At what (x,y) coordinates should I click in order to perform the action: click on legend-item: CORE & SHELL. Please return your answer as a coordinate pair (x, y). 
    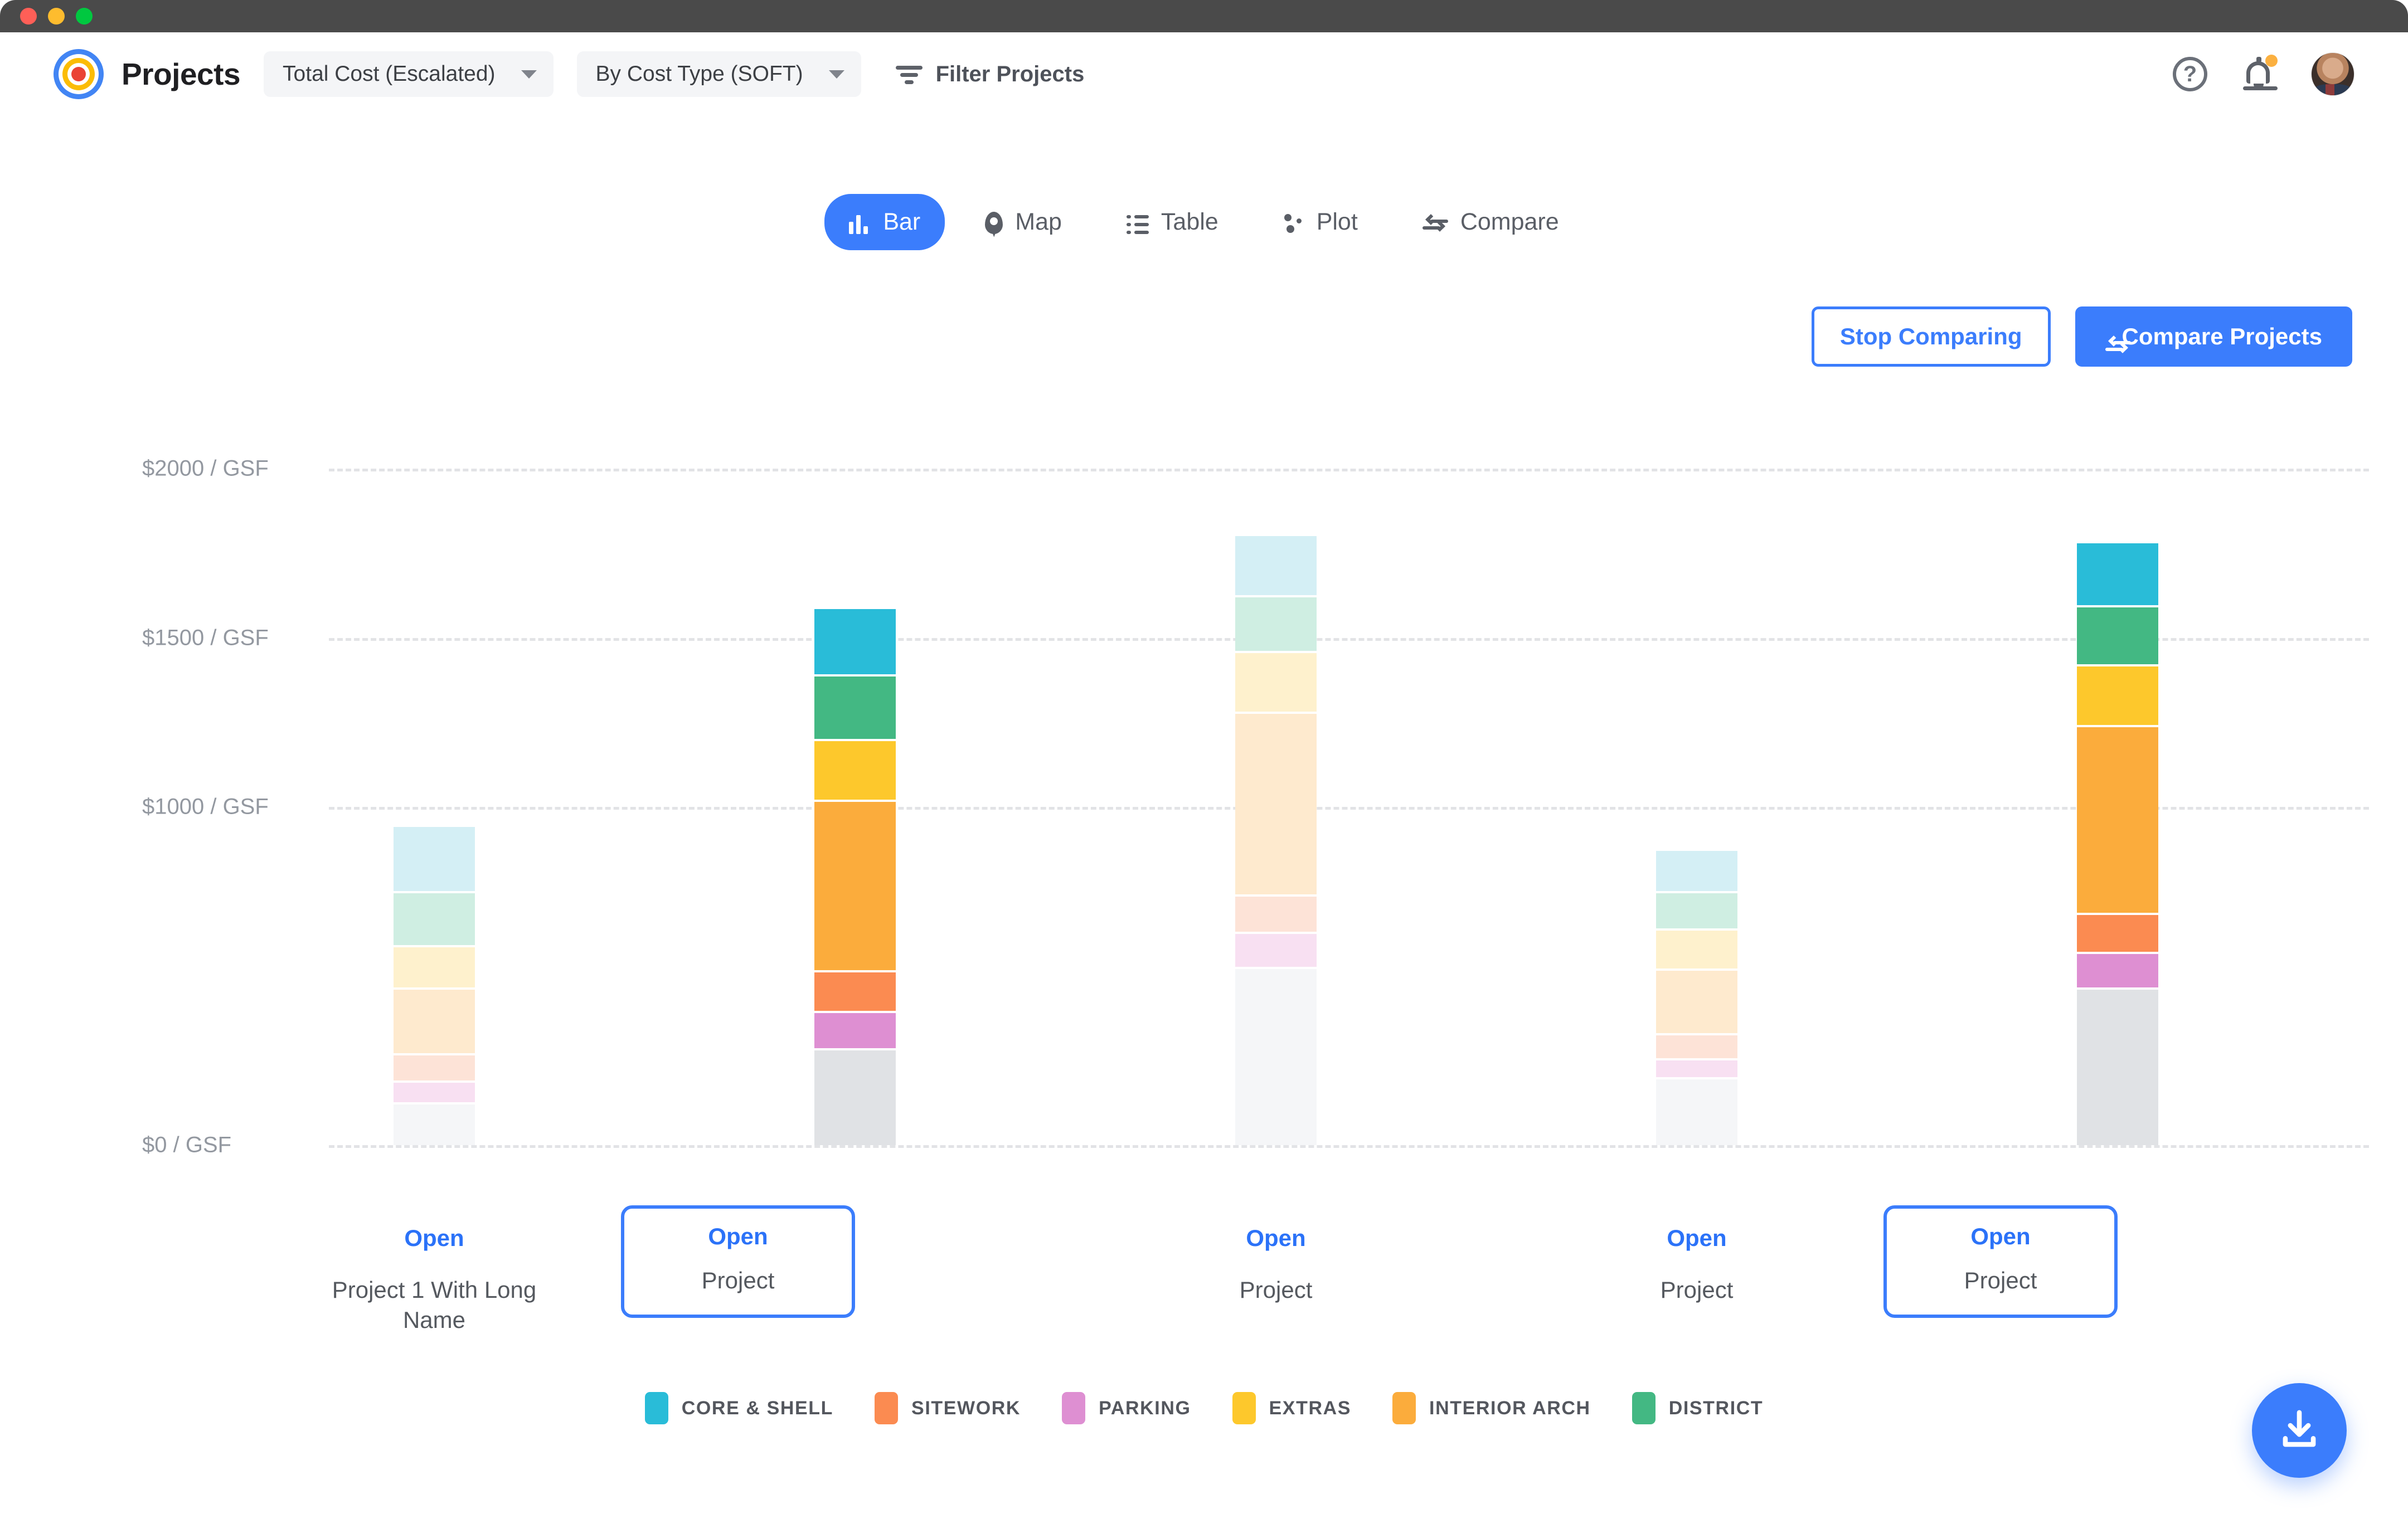
    Looking at the image, I should click on (739, 1408).